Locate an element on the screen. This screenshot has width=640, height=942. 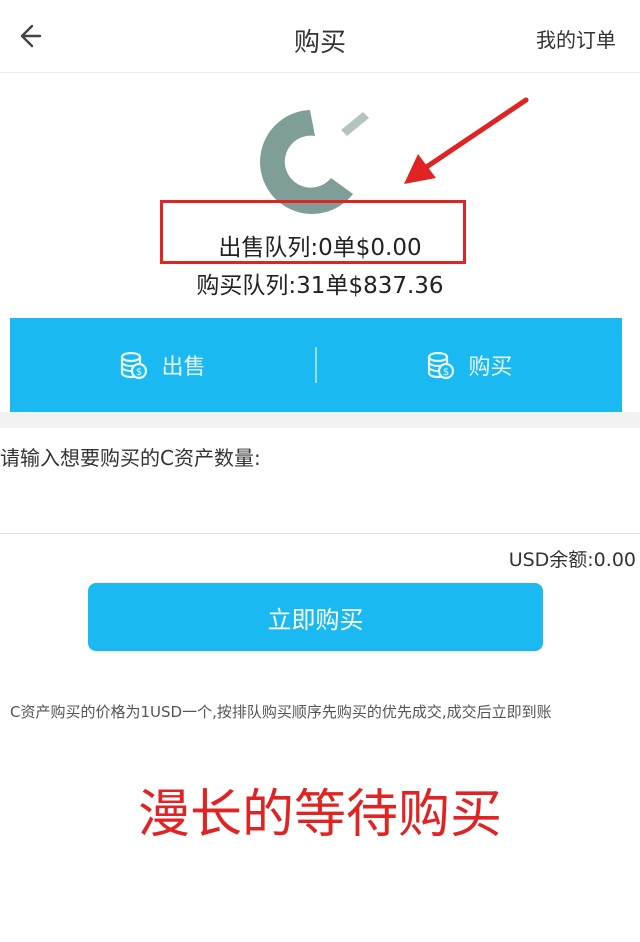
c-asset-logo is located at coordinates (315, 161).